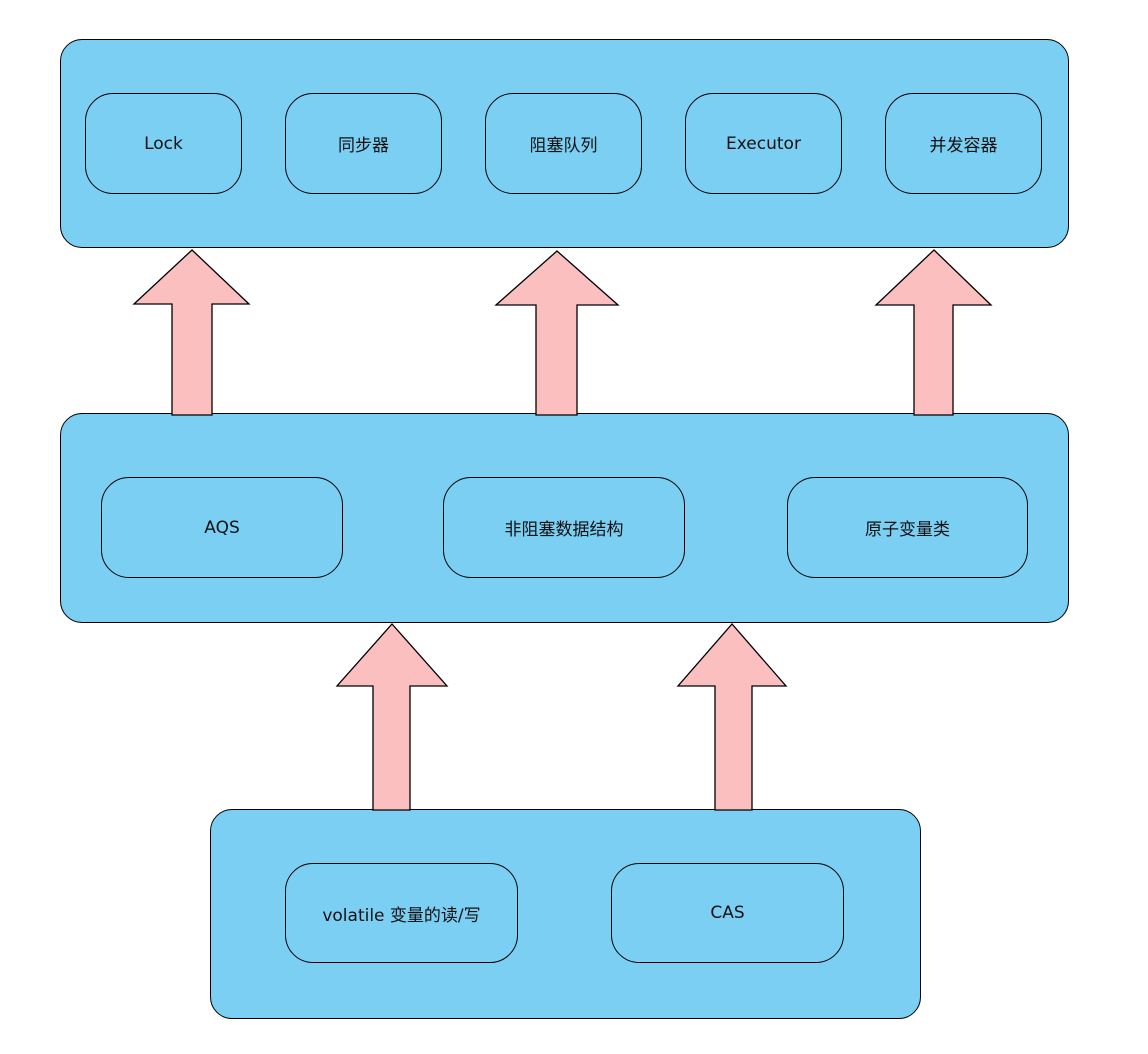  I want to click on node-executor: Executor, so click(763, 143).